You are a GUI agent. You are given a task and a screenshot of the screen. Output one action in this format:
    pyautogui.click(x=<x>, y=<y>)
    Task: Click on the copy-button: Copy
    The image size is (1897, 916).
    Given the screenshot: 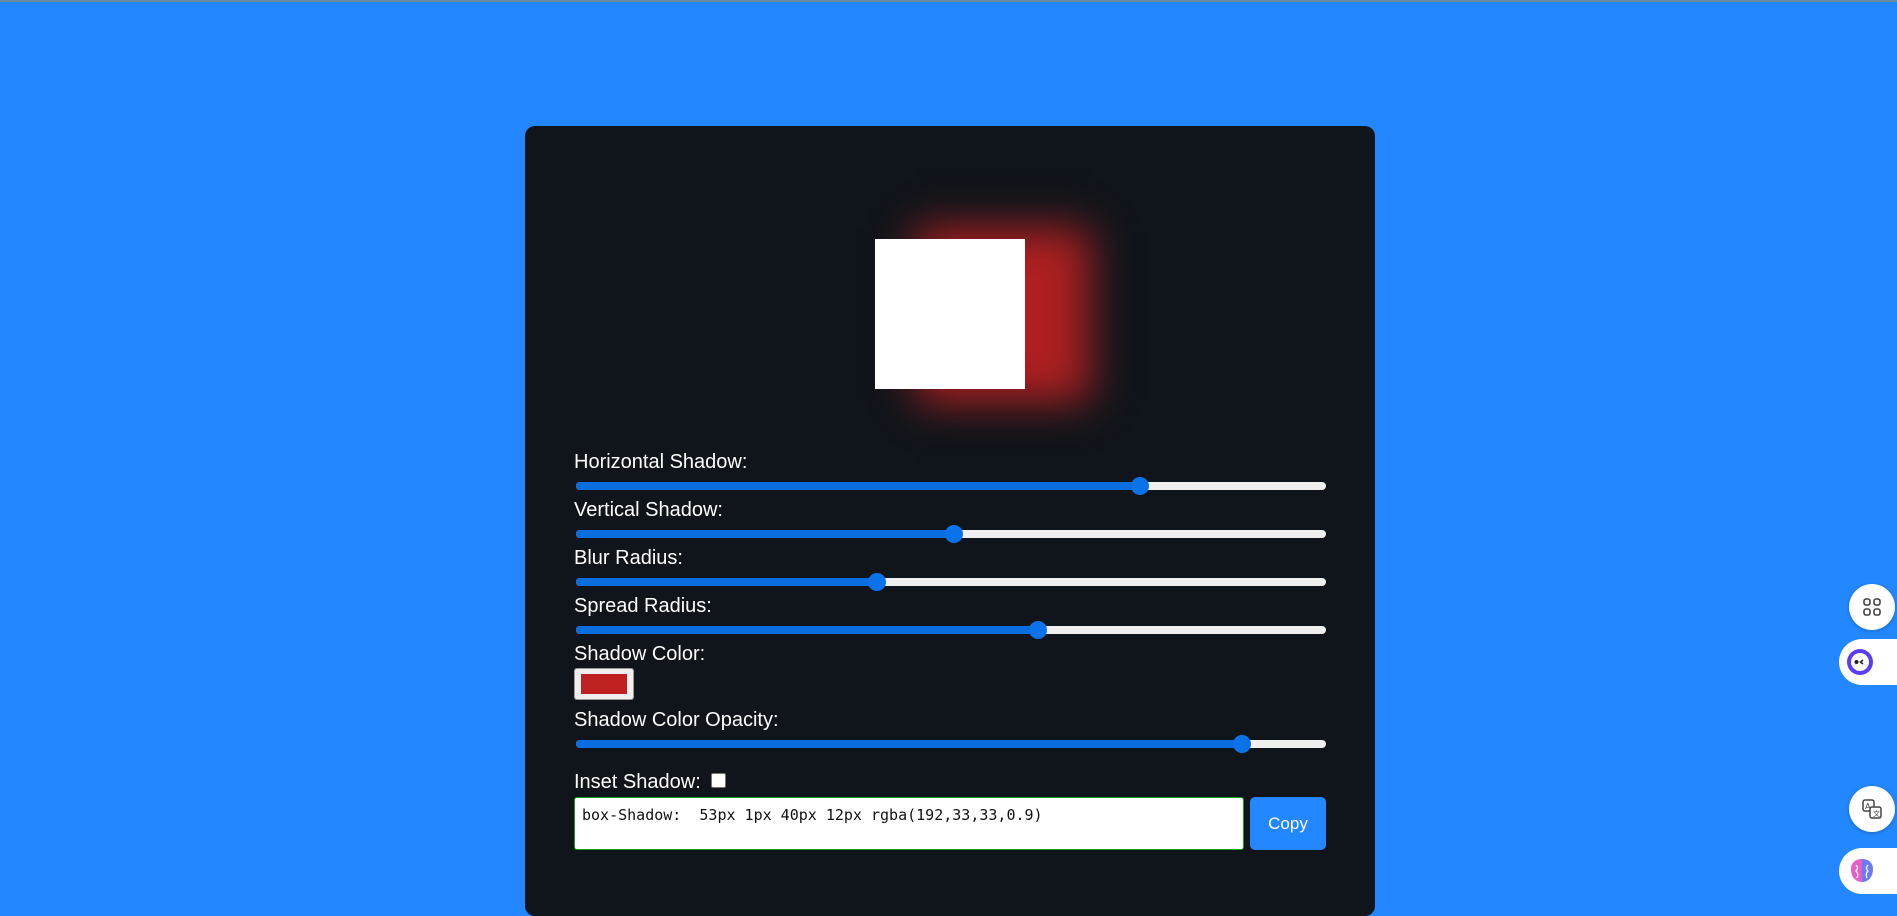 What is the action you would take?
    pyautogui.click(x=1288, y=823)
    